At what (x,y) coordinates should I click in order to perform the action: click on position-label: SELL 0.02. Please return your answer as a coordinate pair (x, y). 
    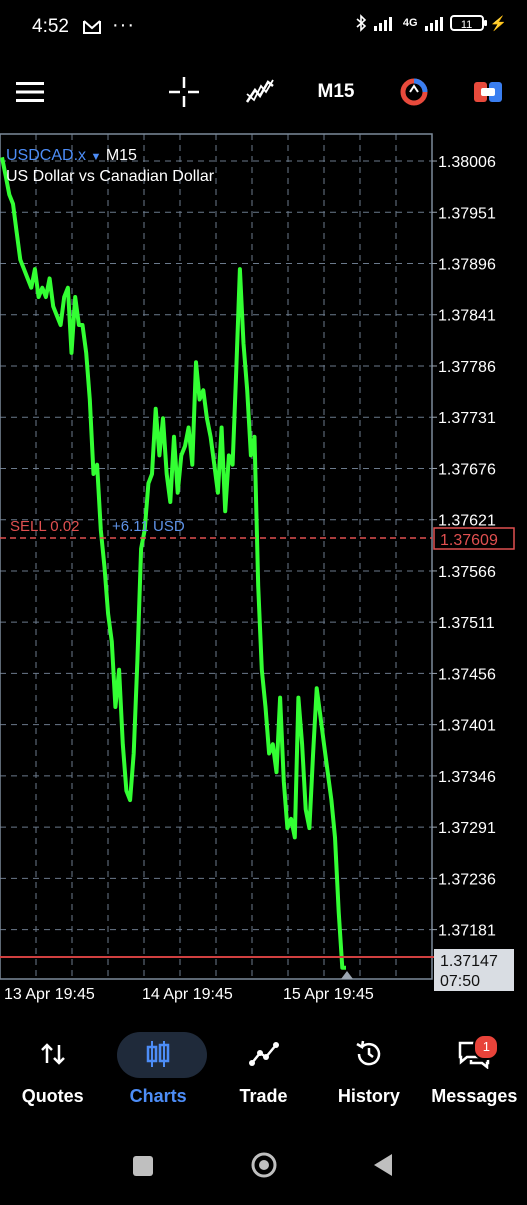
    Looking at the image, I should click on (45, 526).